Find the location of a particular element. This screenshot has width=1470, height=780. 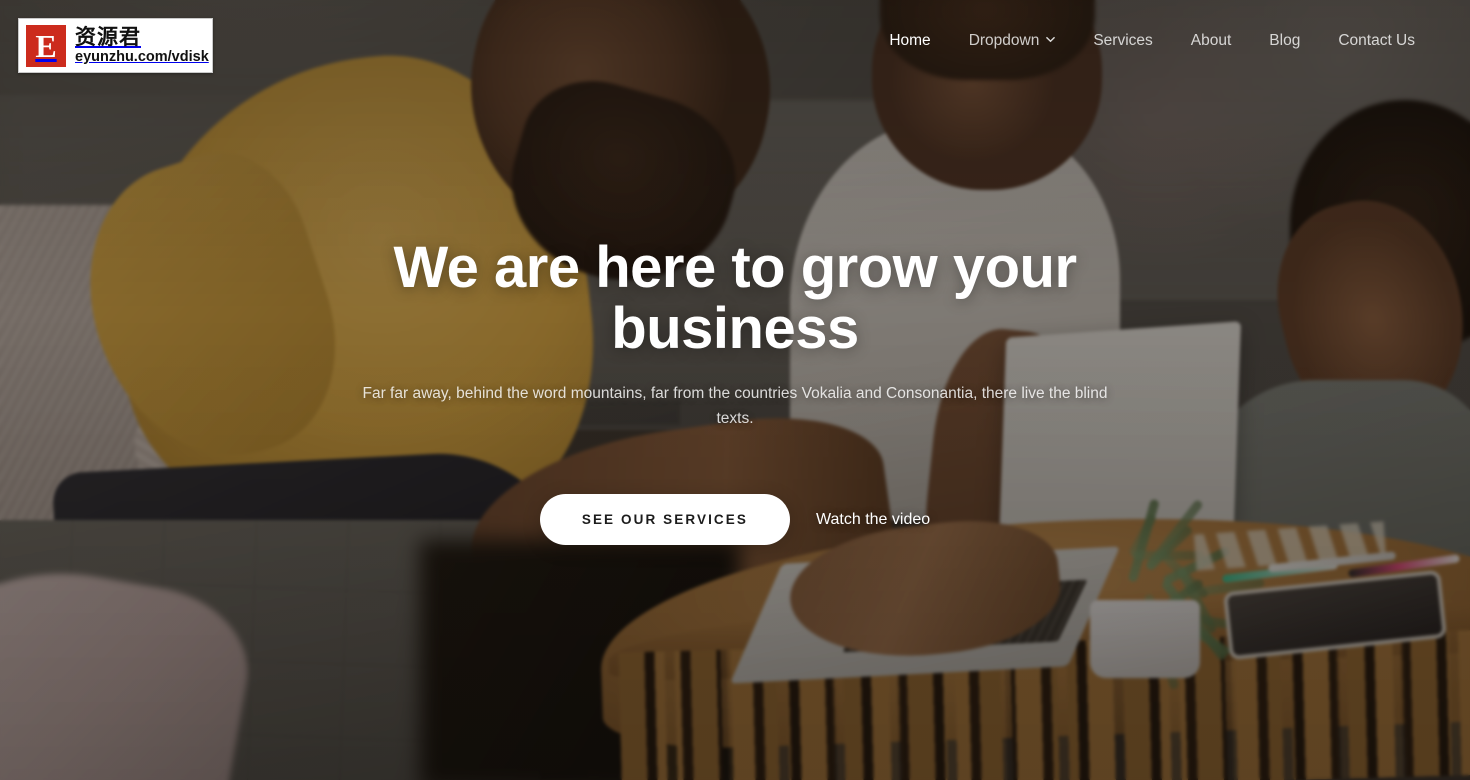

hero-title: We are here to grow your business is located at coordinates (735, 298).